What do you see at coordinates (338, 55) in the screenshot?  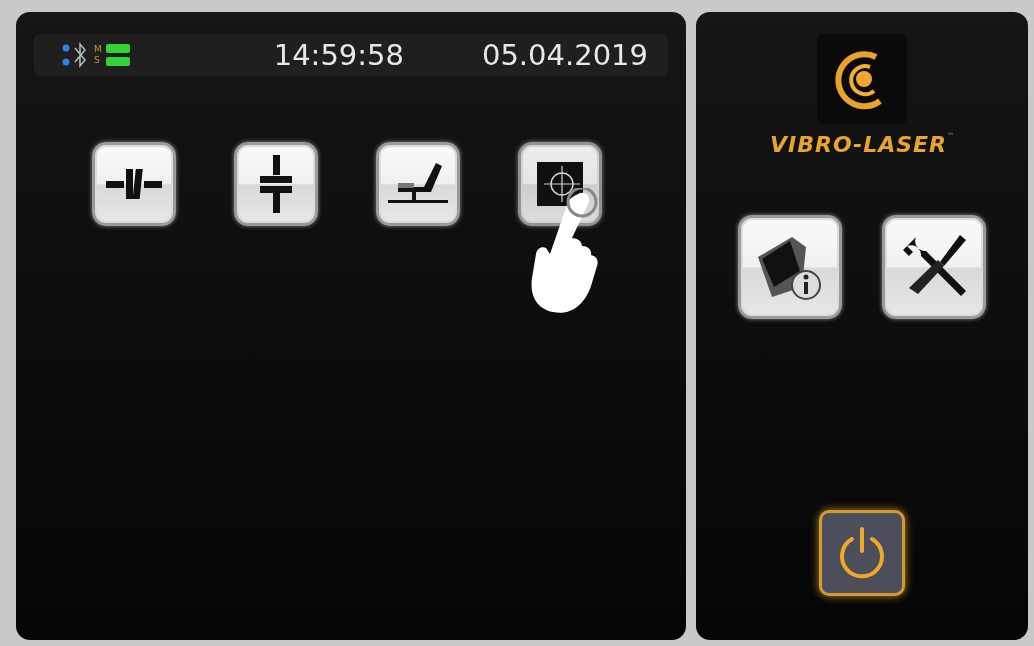 I see `clock-time: 14:59:58` at bounding box center [338, 55].